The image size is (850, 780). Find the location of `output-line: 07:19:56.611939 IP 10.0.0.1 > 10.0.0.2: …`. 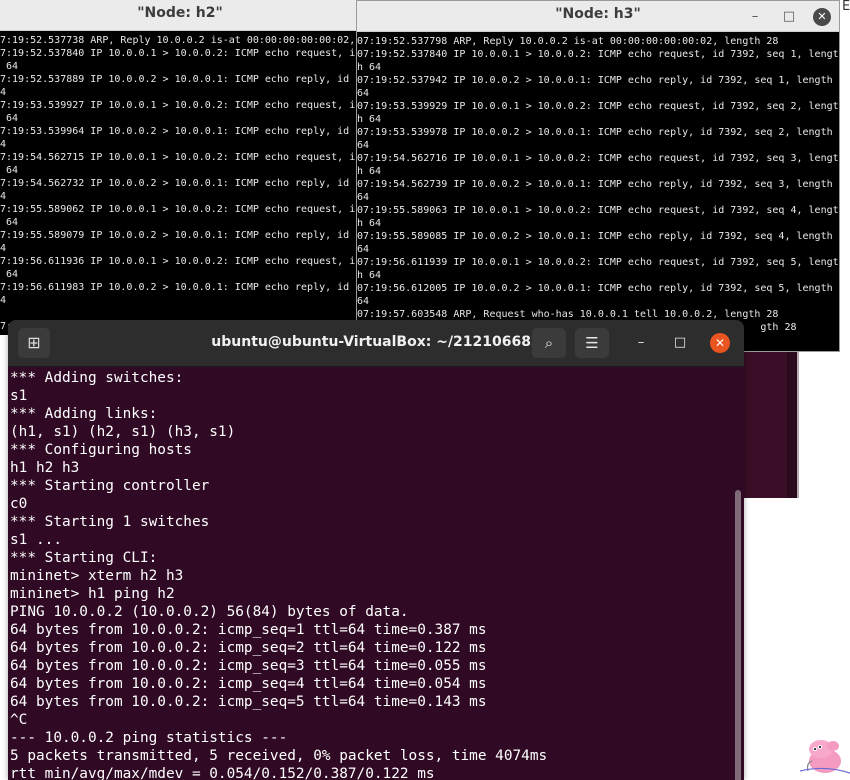

output-line: 07:19:56.611939 IP 10.0.0.1 > 10.0.0.2: … is located at coordinates (598, 262).